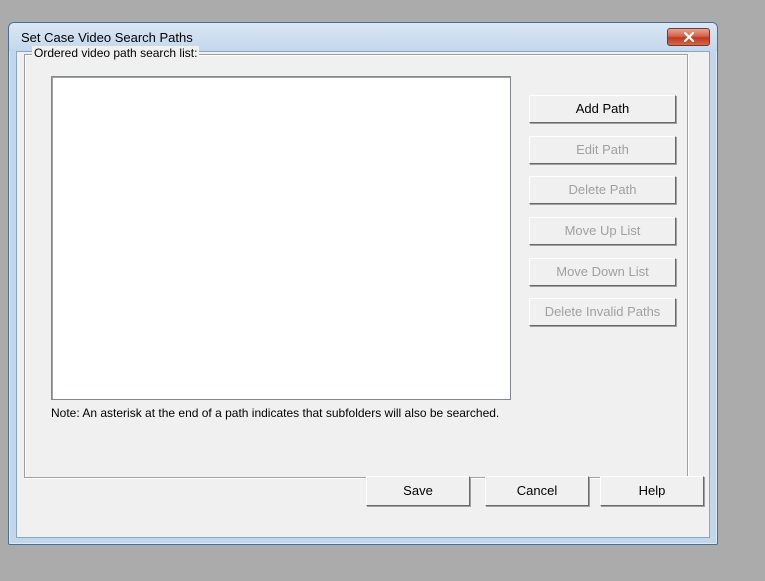 This screenshot has width=765, height=581. I want to click on save-button: Save, so click(418, 491).